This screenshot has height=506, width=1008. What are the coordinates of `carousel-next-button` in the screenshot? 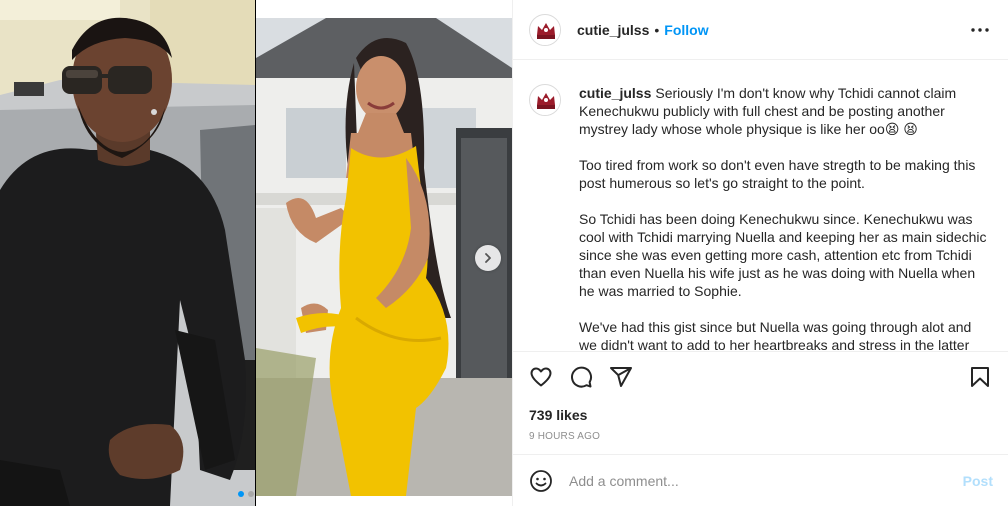 It's located at (488, 258).